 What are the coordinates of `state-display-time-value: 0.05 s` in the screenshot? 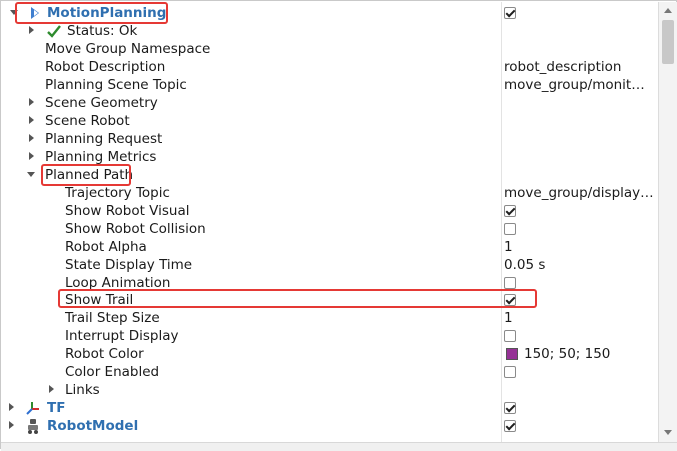 It's located at (524, 265).